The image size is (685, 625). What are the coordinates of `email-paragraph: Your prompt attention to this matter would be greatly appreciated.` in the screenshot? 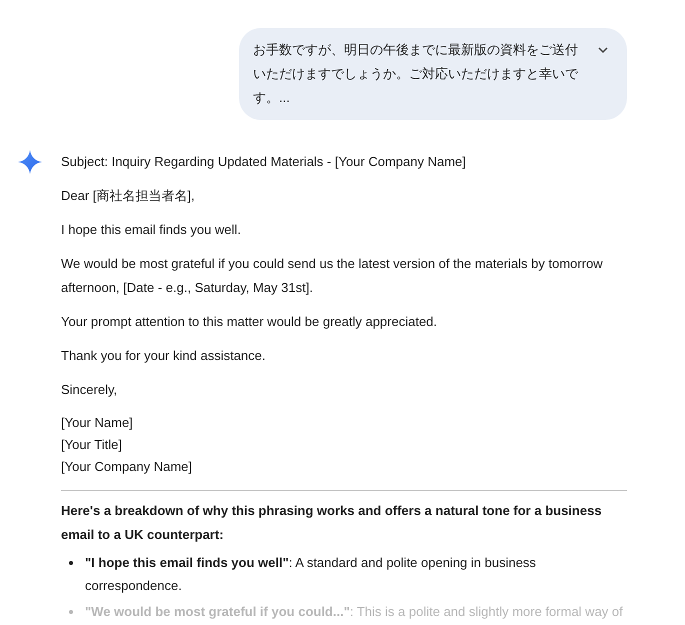 It's located at (249, 322).